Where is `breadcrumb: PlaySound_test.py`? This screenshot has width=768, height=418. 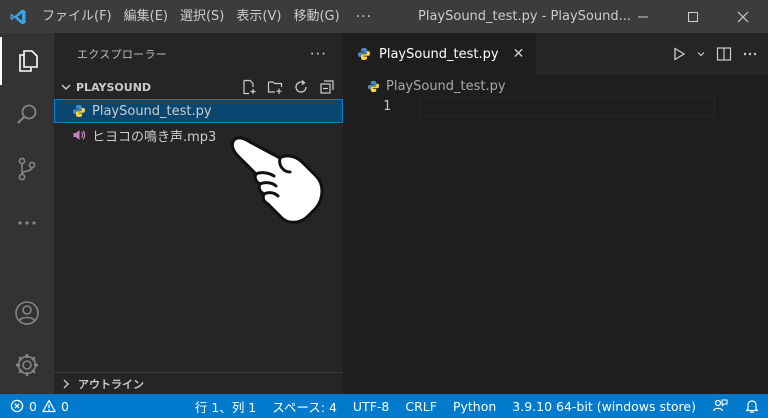 breadcrumb: PlaySound_test.py is located at coordinates (555, 86).